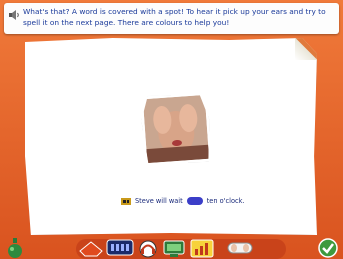  I want to click on potion-bottle-icon, so click(15, 248).